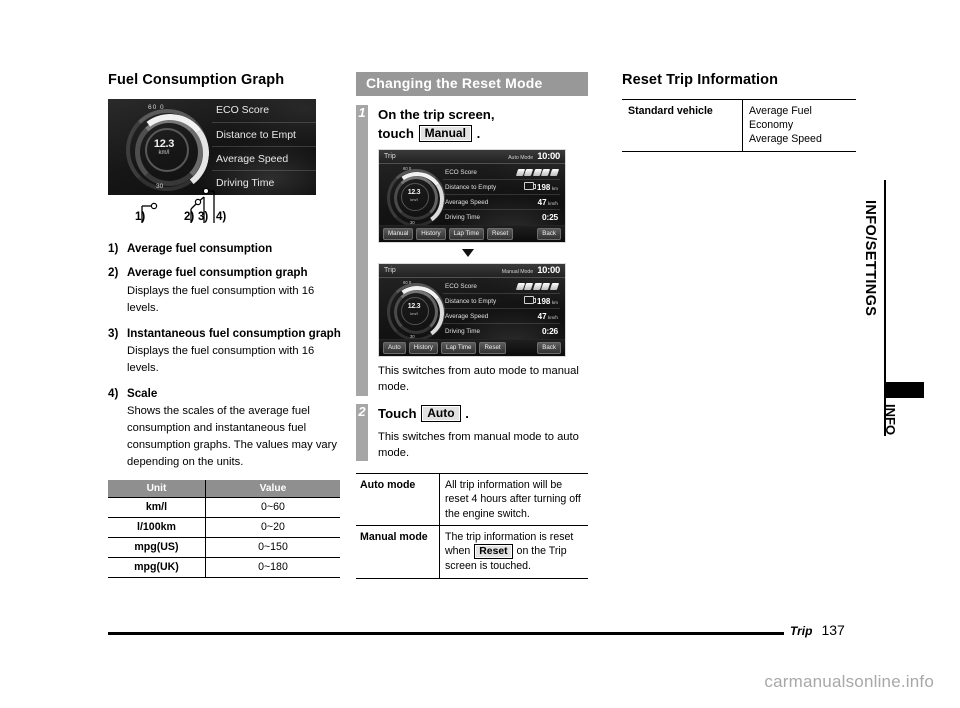 The image size is (960, 708). What do you see at coordinates (501, 302) in the screenshot?
I see `trip-row-distance-to-empty: Distance to Empty 198 km` at bounding box center [501, 302].